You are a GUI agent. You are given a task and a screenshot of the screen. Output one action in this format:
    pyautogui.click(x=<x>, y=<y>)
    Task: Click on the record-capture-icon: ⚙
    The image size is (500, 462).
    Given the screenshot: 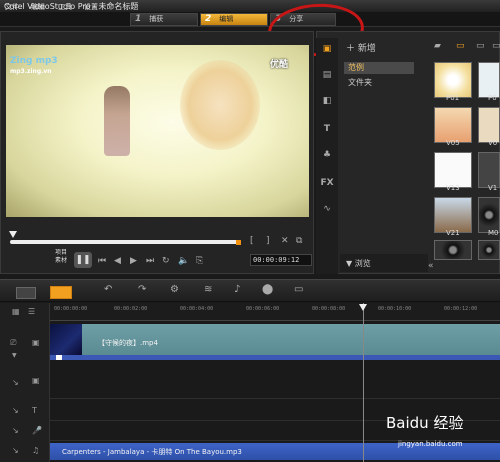 What is the action you would take?
    pyautogui.click(x=174, y=289)
    